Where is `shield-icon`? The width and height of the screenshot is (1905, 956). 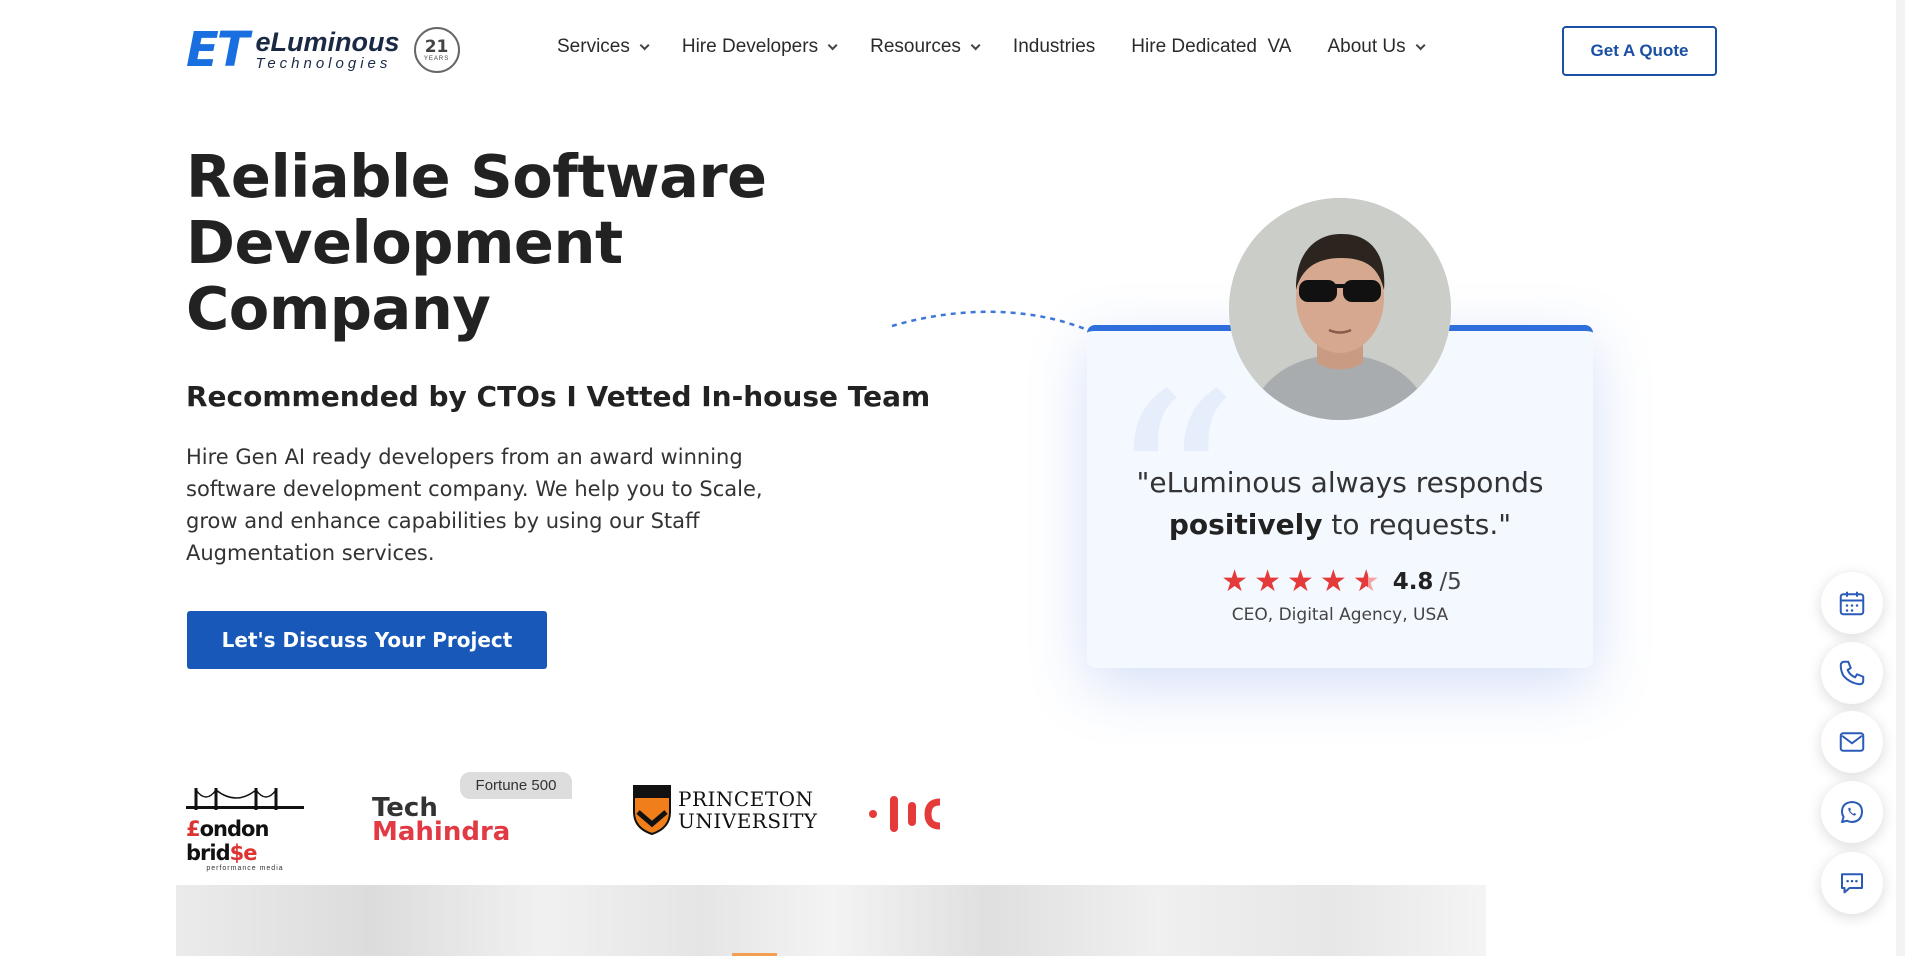
shield-icon is located at coordinates (652, 810).